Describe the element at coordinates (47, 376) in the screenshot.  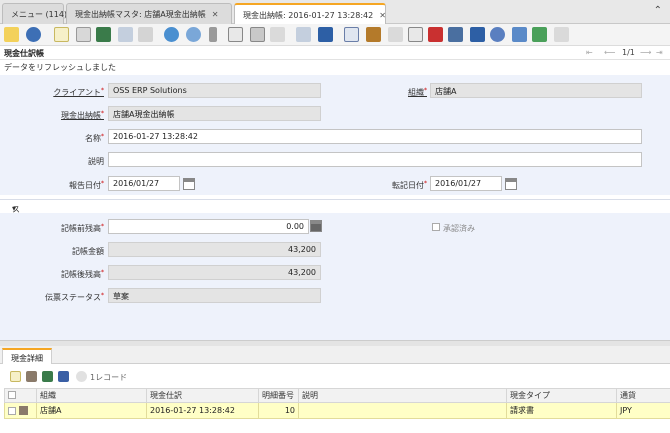
I see `delete-row-icon` at that location.